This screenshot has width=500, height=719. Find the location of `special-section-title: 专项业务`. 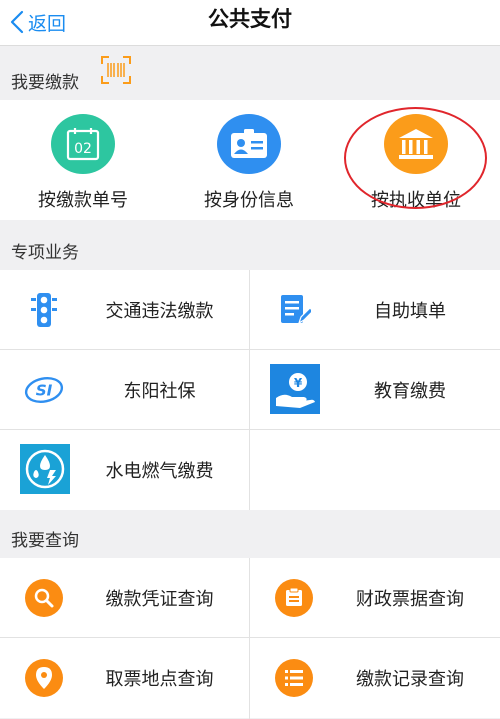

special-section-title: 专项业务 is located at coordinates (45, 252).